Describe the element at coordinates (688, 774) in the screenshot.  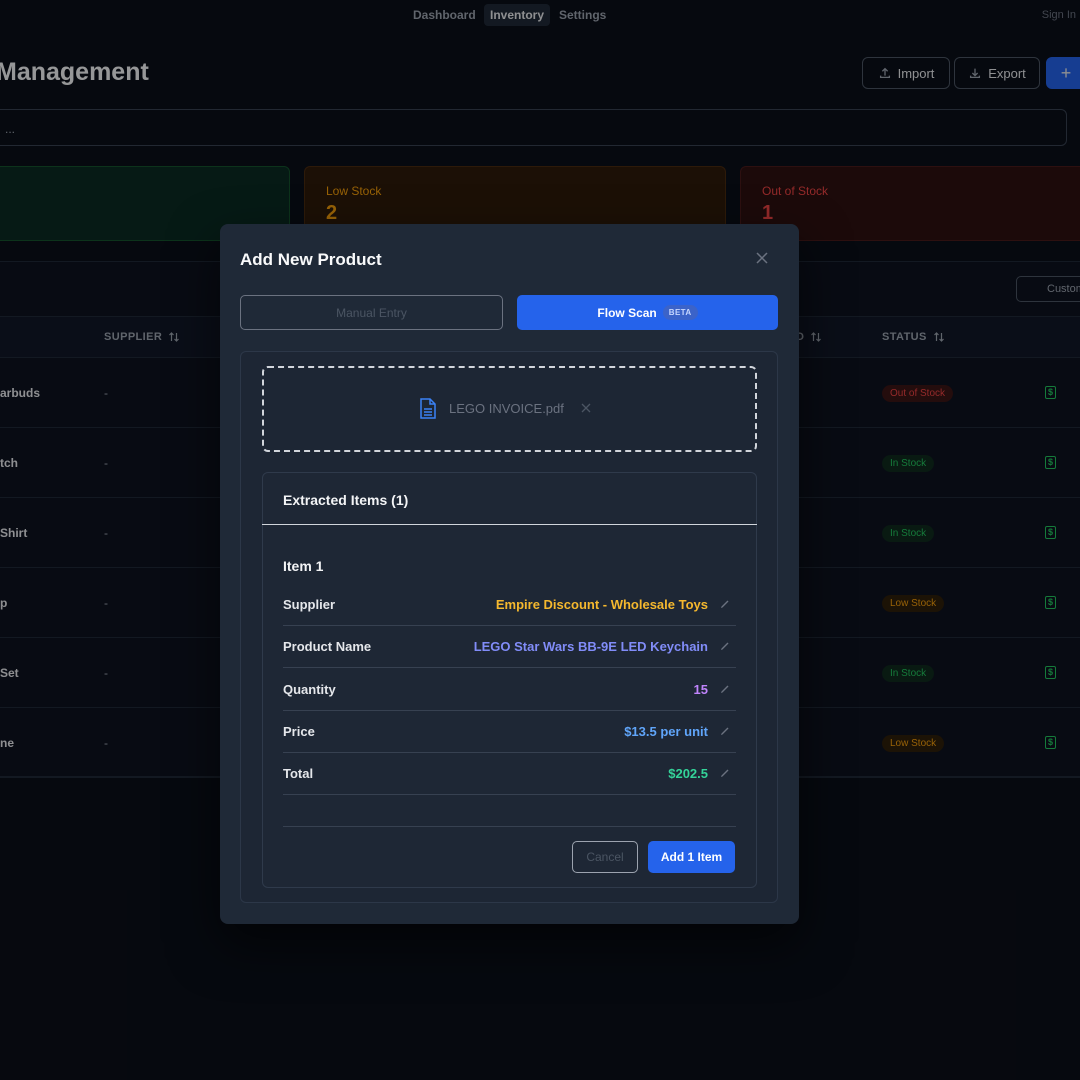
I see `field-value: $202.5` at that location.